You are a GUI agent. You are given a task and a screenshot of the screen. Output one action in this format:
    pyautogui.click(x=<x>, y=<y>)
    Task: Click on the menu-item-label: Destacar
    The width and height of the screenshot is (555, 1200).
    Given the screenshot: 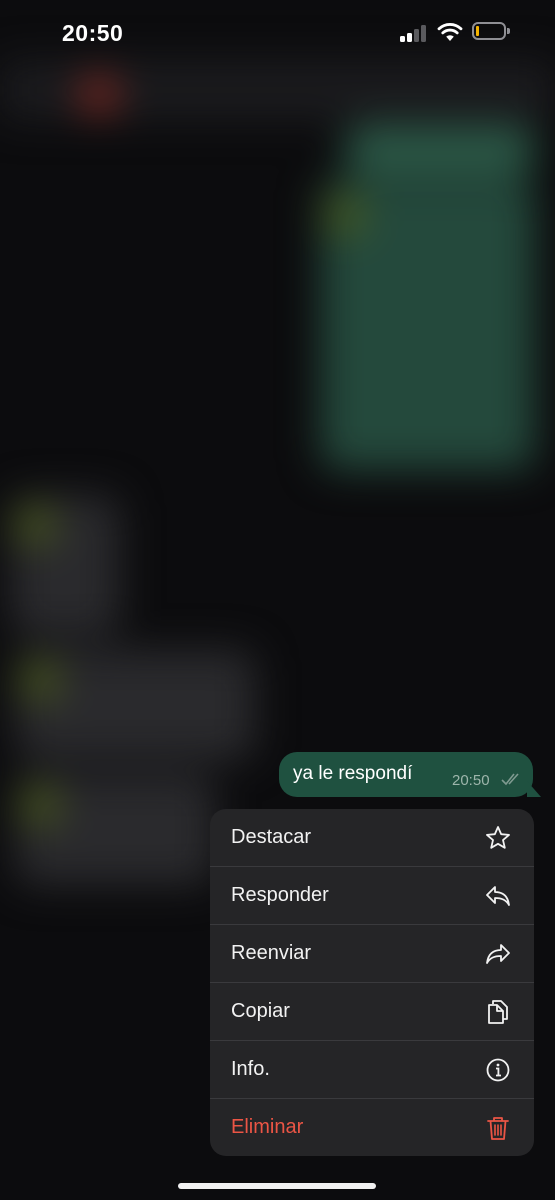 What is the action you would take?
    pyautogui.click(x=271, y=837)
    